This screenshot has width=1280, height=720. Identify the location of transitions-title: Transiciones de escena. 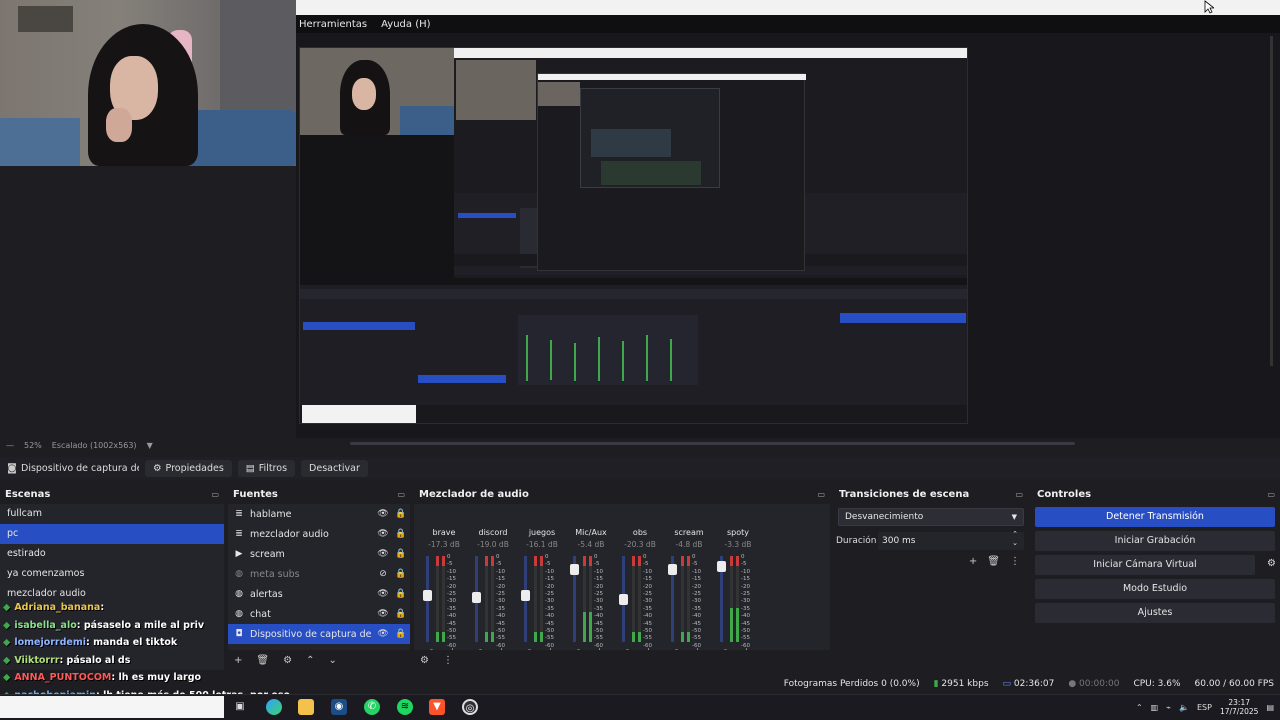
(904, 494).